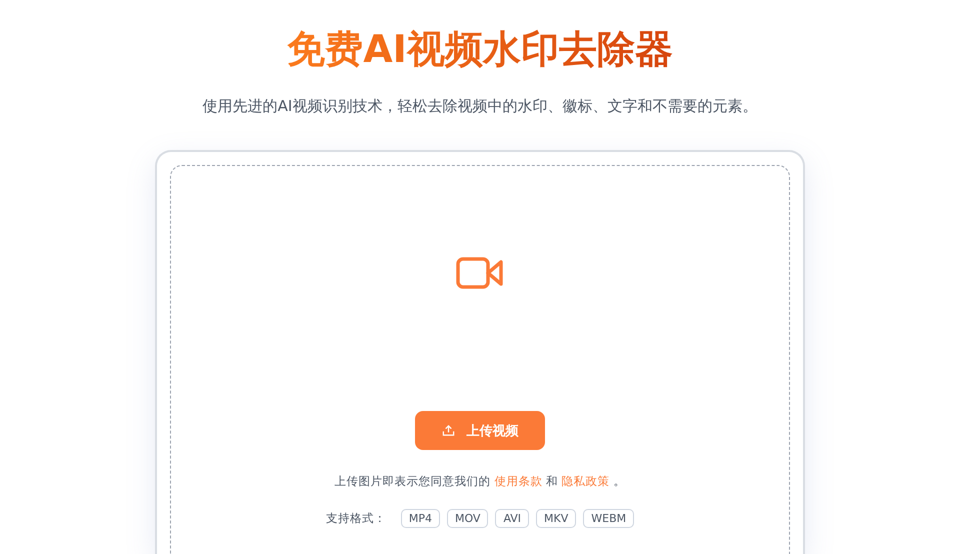  What do you see at coordinates (420, 518) in the screenshot?
I see `format-tag: MP4` at bounding box center [420, 518].